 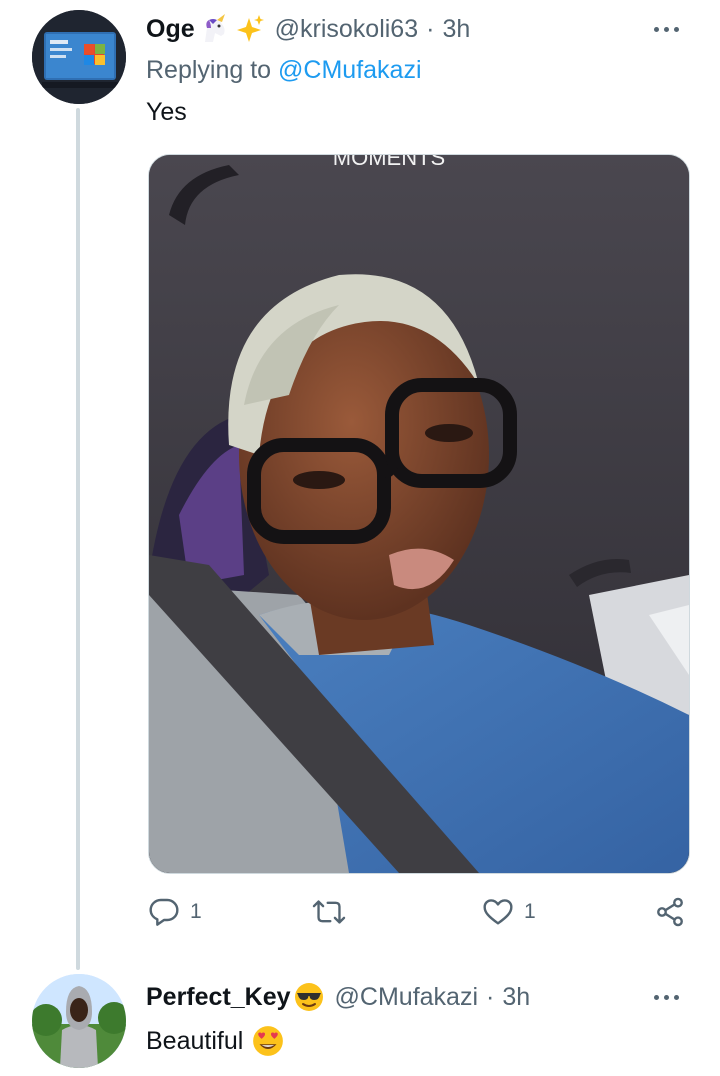 What do you see at coordinates (419, 916) in the screenshot?
I see `tweet-actions-bar: 1 1` at bounding box center [419, 916].